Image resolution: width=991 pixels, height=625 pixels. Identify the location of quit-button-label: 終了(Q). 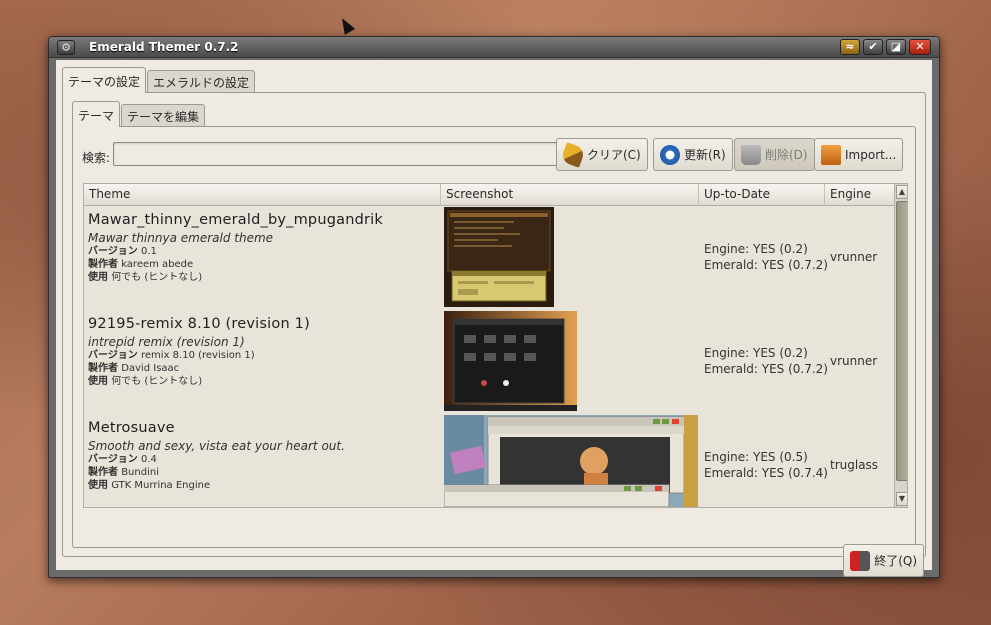
(895, 561).